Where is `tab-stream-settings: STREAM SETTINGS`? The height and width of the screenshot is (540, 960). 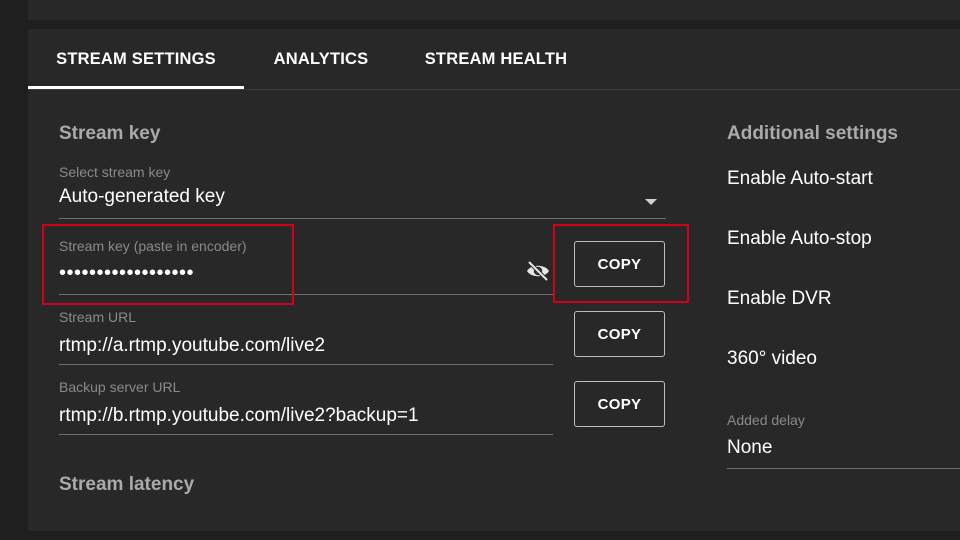 tab-stream-settings: STREAM SETTINGS is located at coordinates (136, 59).